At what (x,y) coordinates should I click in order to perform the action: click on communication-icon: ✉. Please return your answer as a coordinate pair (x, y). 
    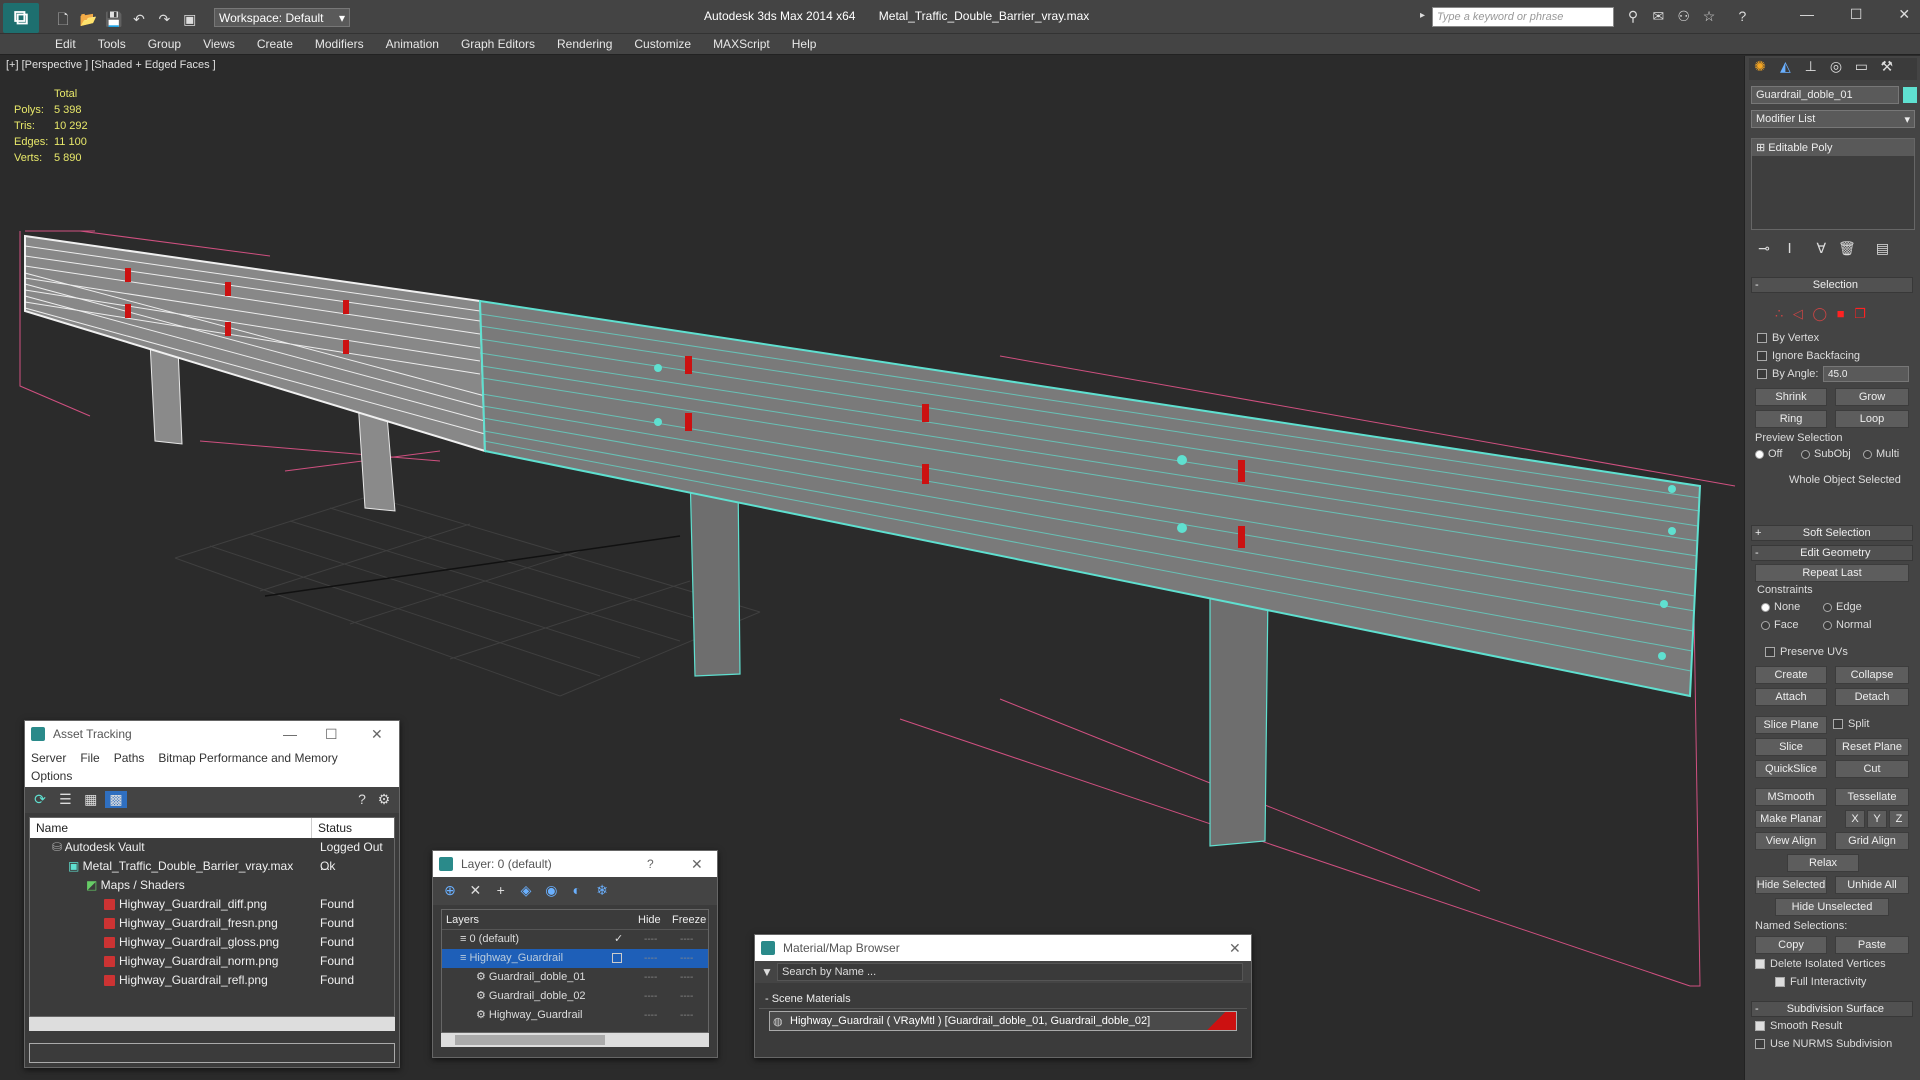
    Looking at the image, I should click on (1658, 16).